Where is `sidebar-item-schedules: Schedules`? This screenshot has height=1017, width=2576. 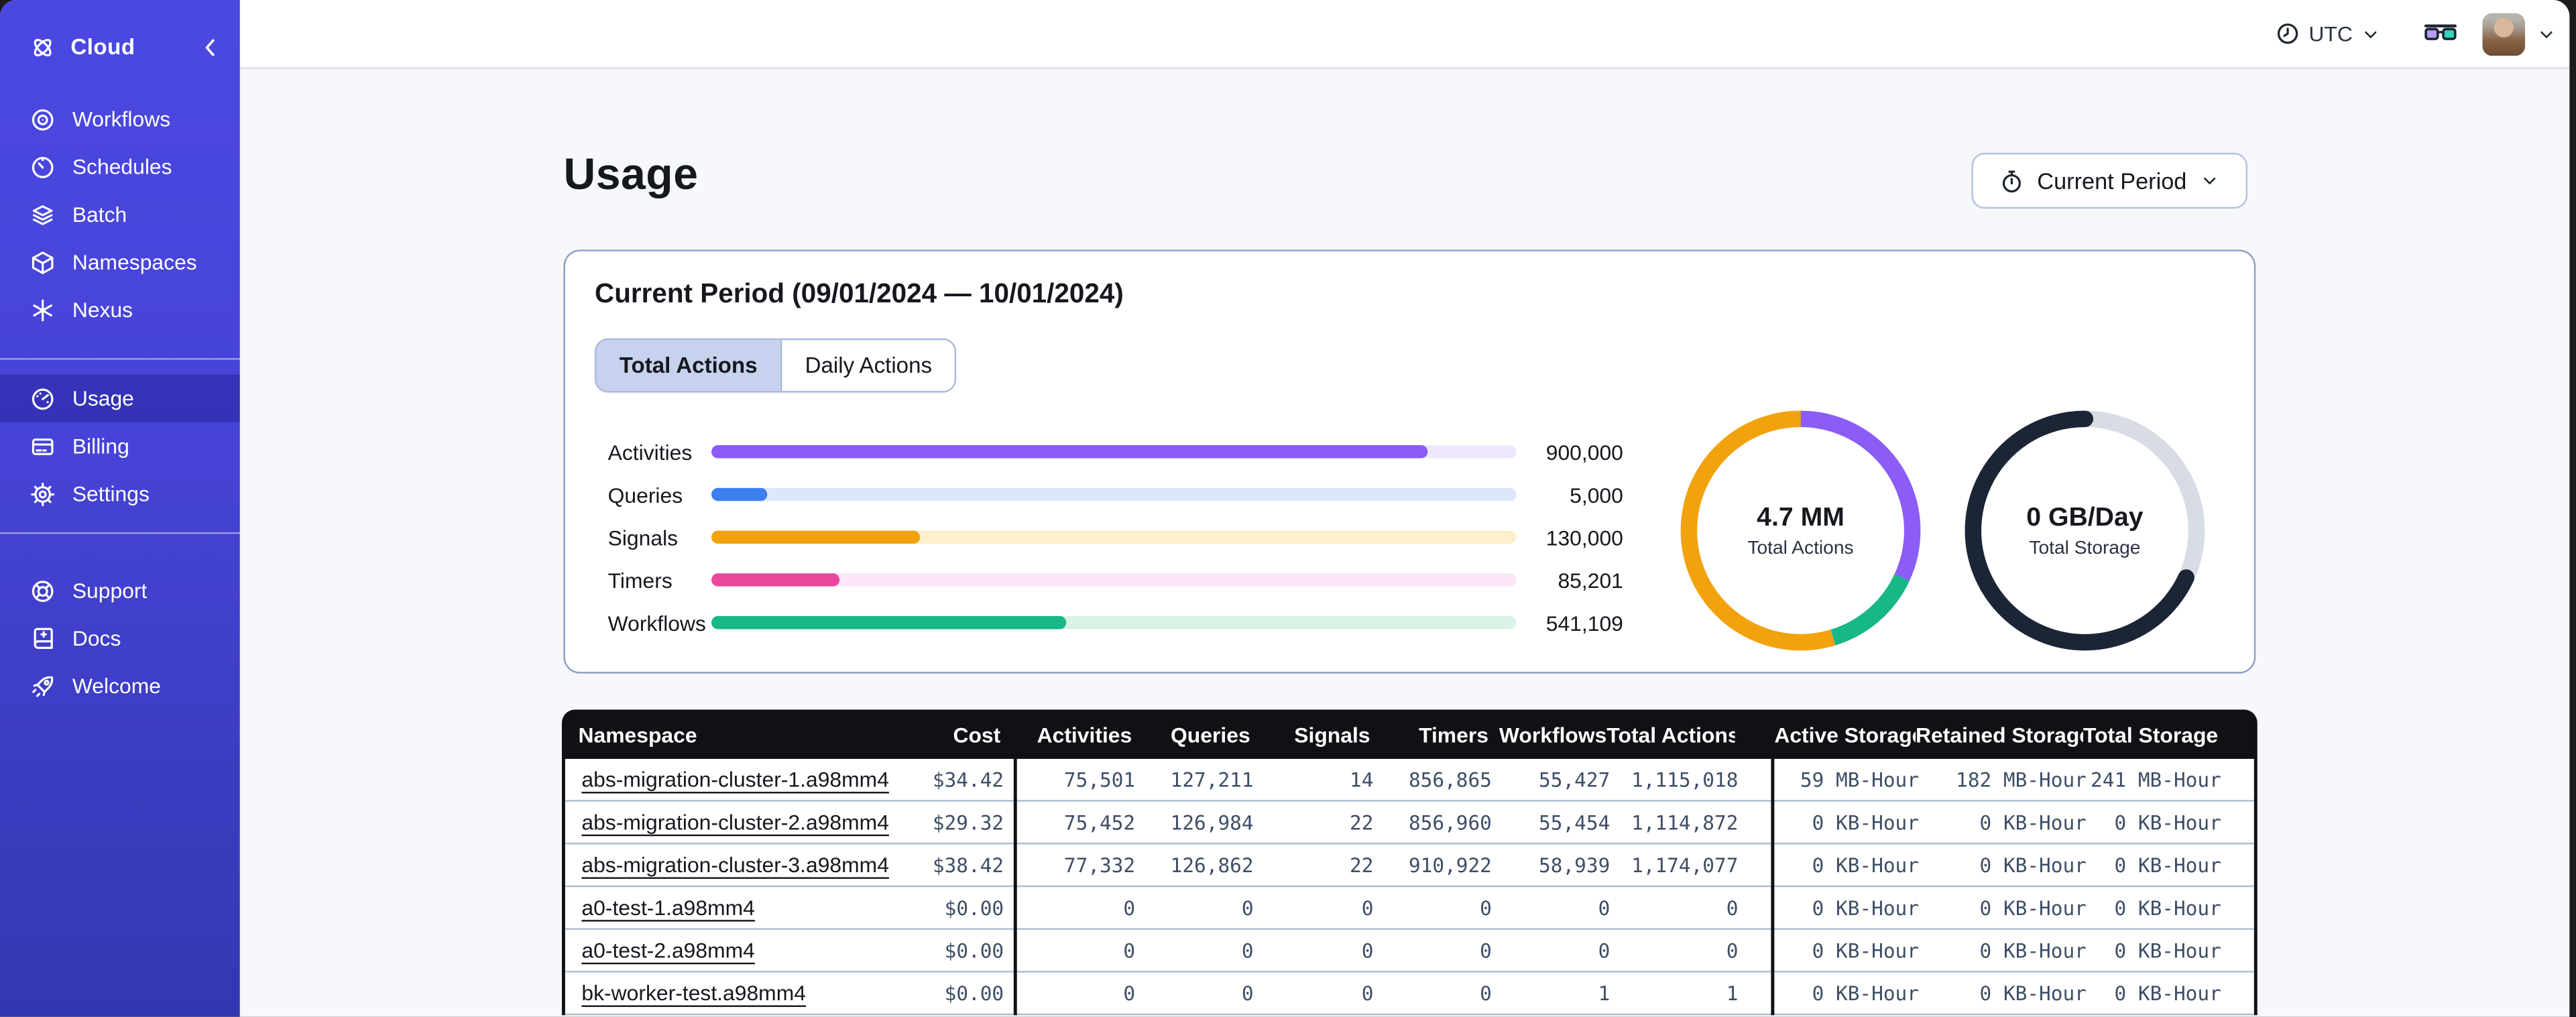
sidebar-item-schedules: Schedules is located at coordinates (120, 166).